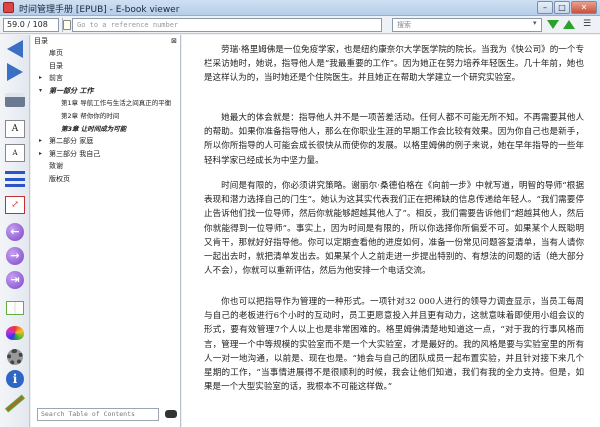 Image resolution: width=600 pixels, height=427 pixels. Describe the element at coordinates (227, 25) in the screenshot. I see `reference-input: Go to a reference number` at that location.